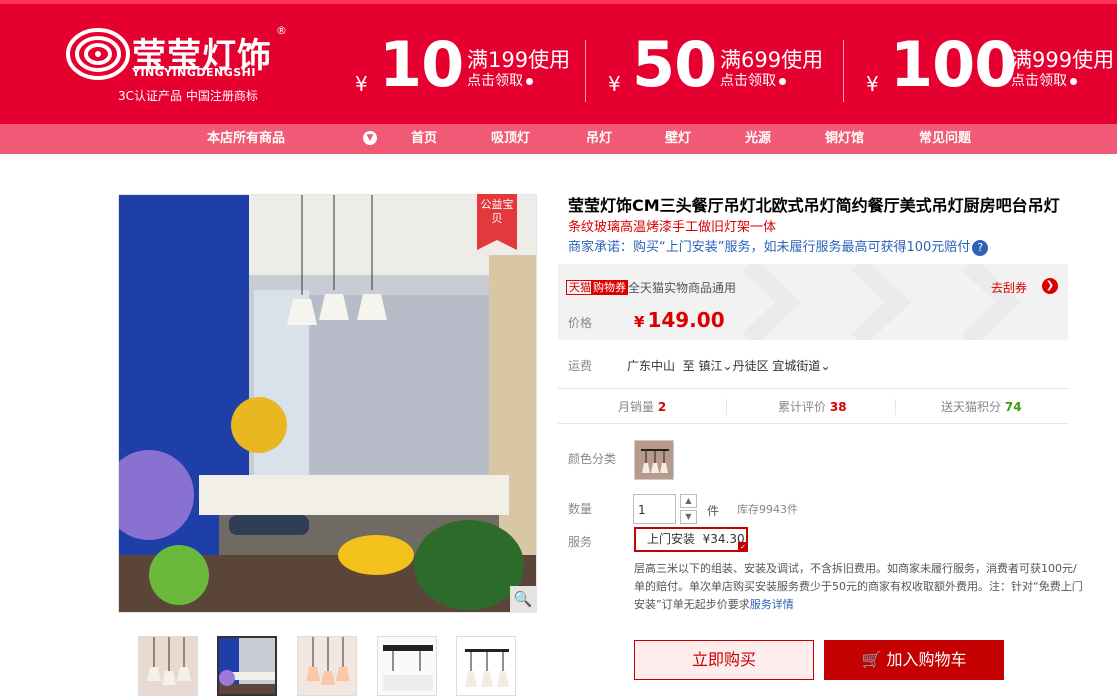 The image size is (1117, 699). What do you see at coordinates (724, 660) in the screenshot?
I see `buy-now-button: 立即购买` at bounding box center [724, 660].